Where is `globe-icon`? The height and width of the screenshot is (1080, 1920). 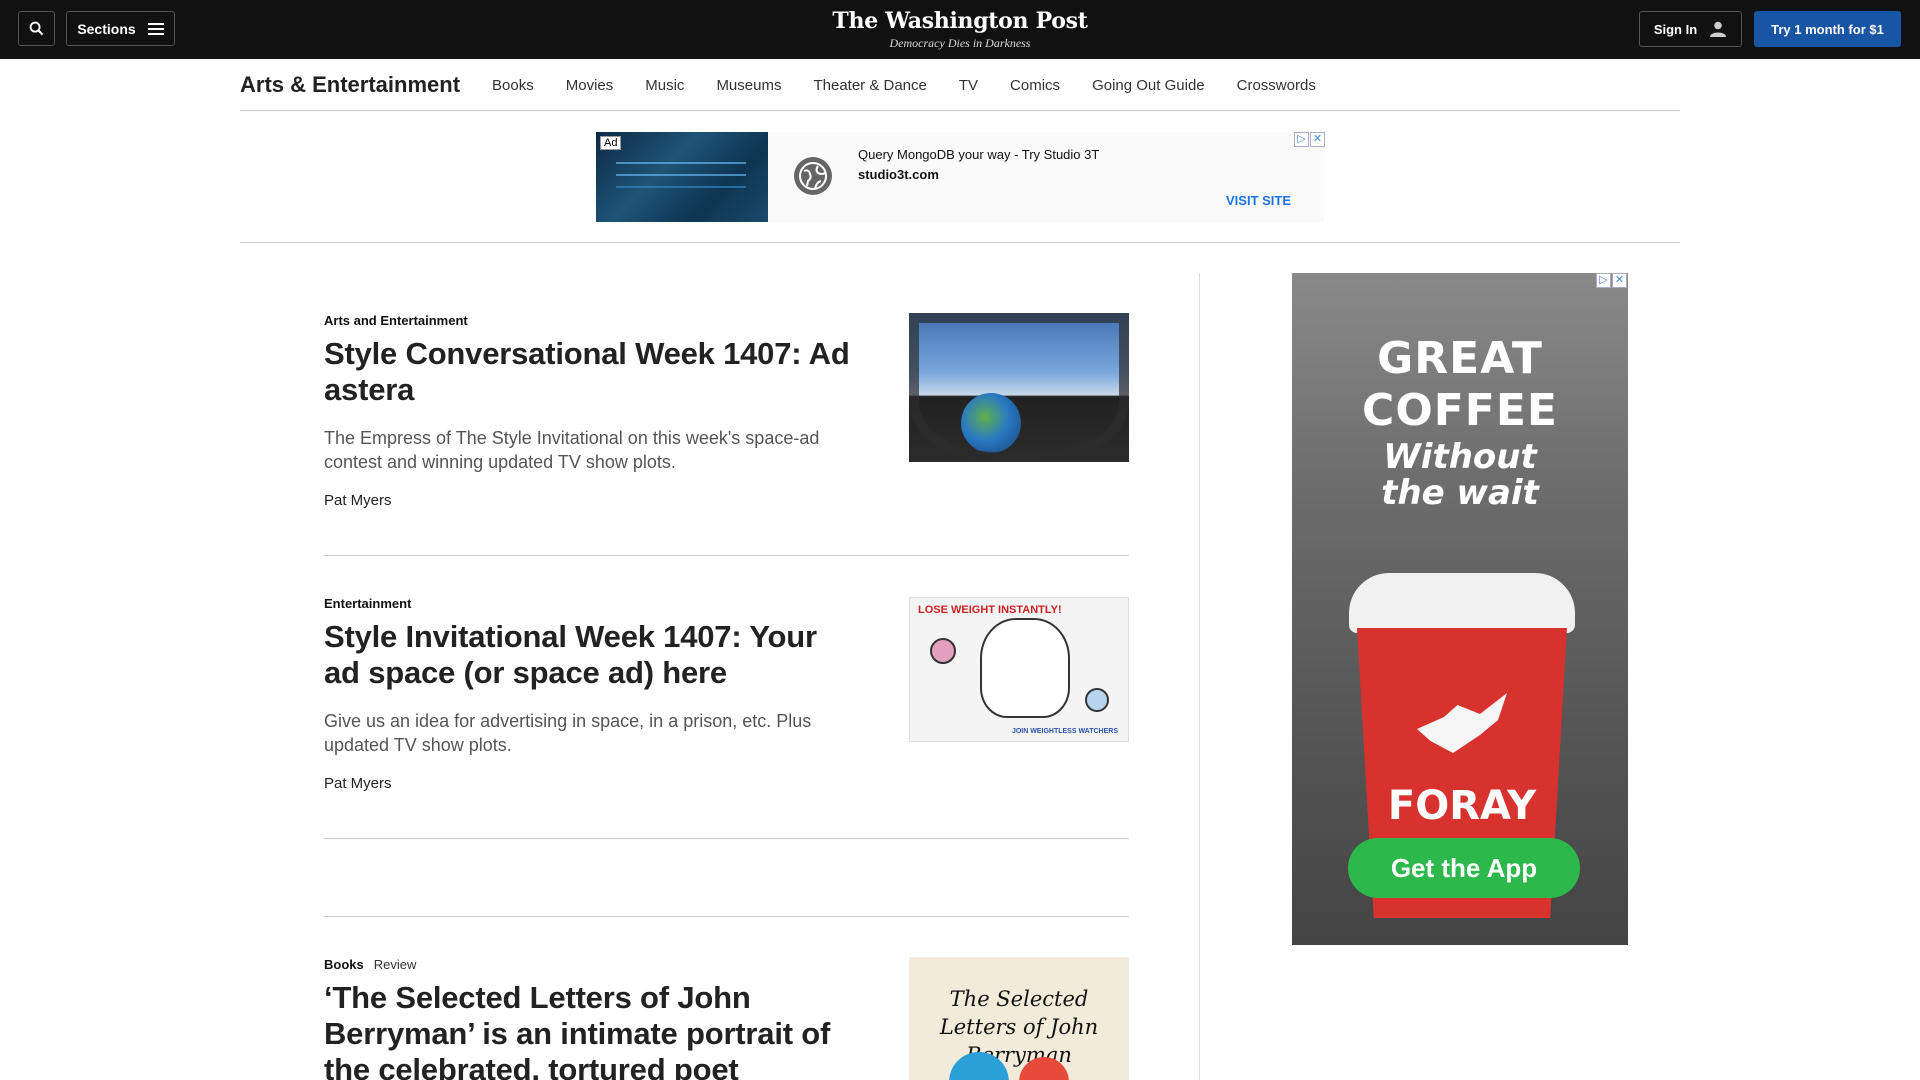 globe-icon is located at coordinates (813, 176).